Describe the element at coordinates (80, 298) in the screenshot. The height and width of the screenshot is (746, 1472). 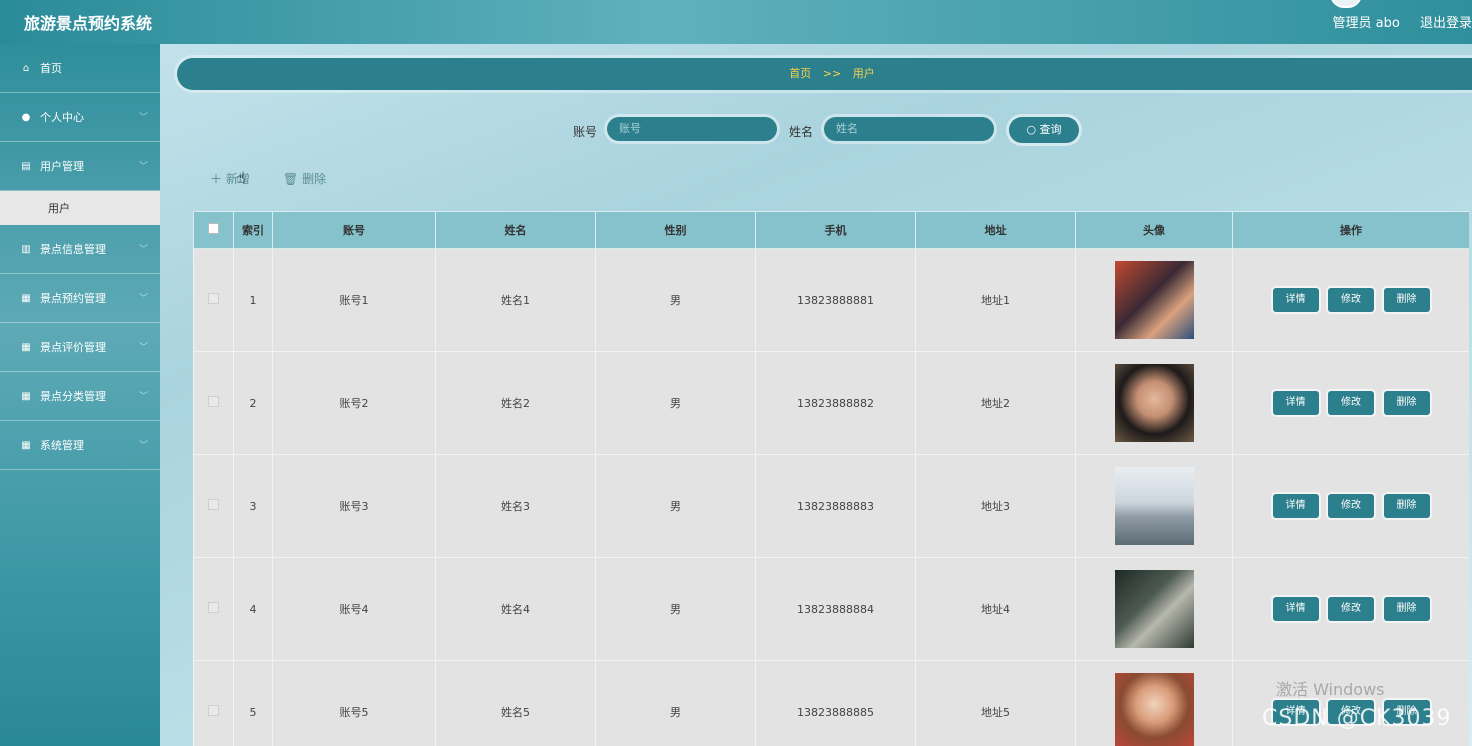
I see `sidebar-item-spot-booking: ▦ 景点预约管理 ﹀` at that location.